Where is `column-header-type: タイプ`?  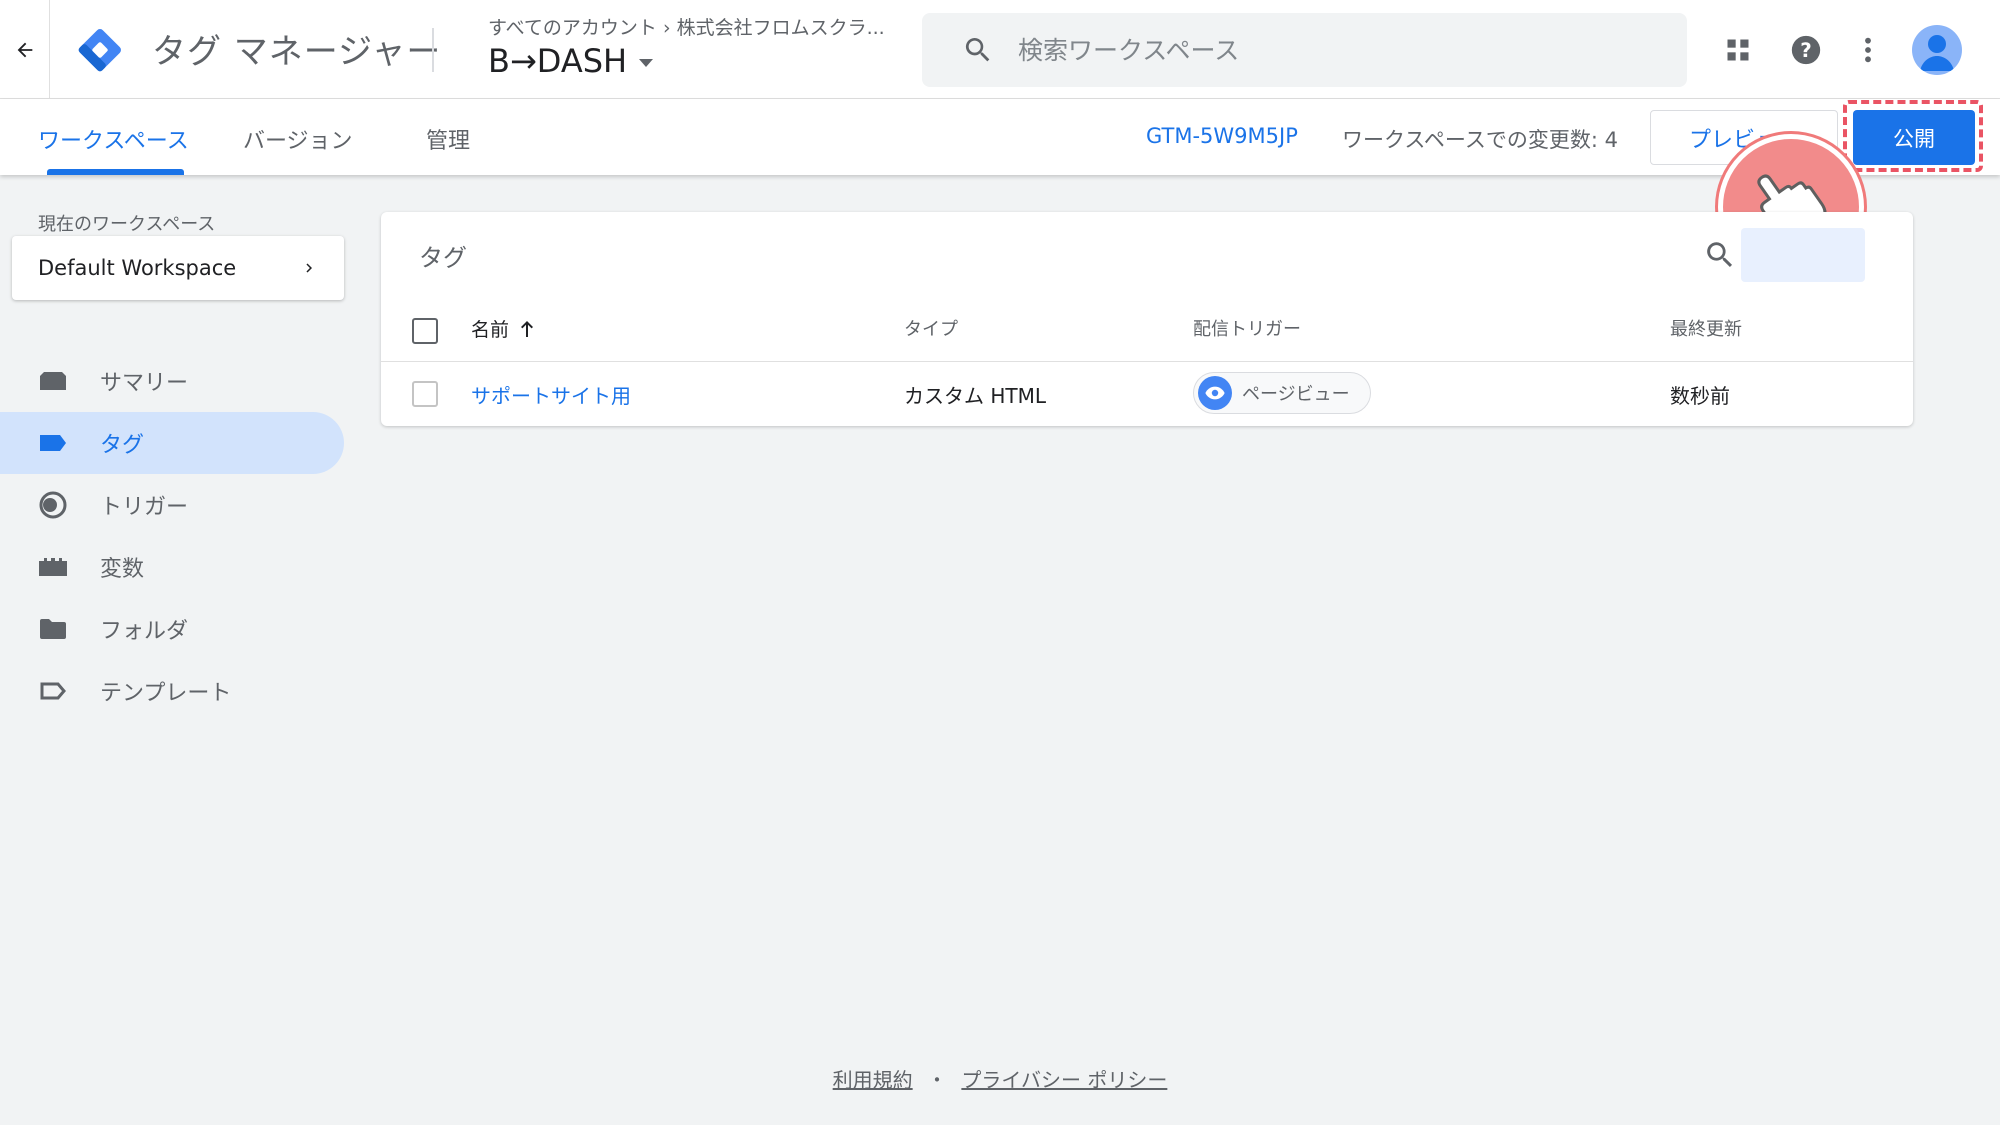 column-header-type: タイプ is located at coordinates (931, 328).